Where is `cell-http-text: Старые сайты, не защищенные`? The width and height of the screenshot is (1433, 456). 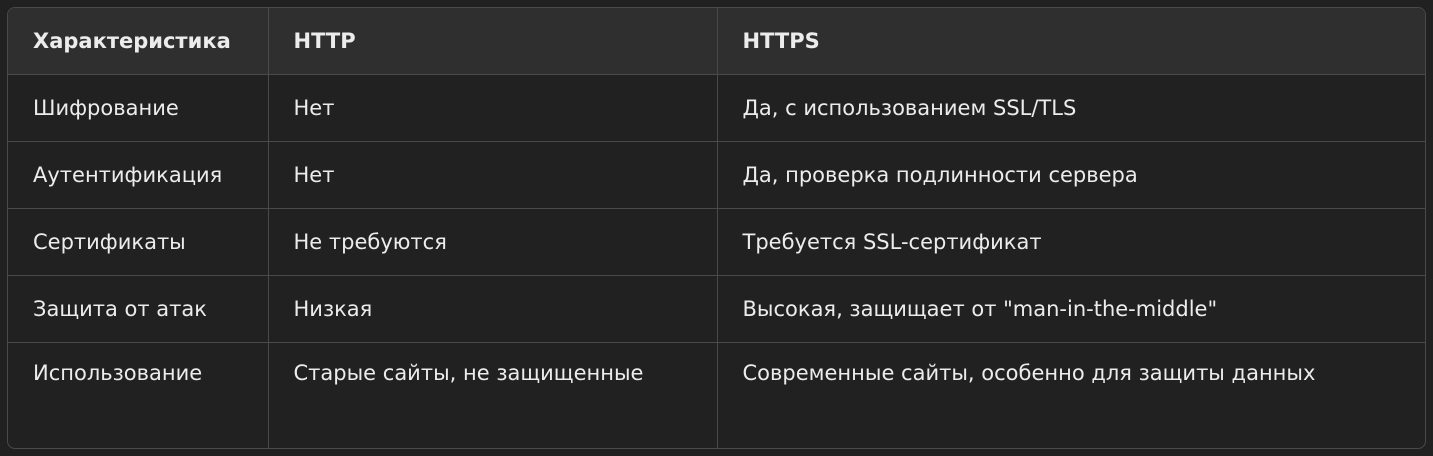 cell-http-text: Старые сайты, не защищенные is located at coordinates (468, 372).